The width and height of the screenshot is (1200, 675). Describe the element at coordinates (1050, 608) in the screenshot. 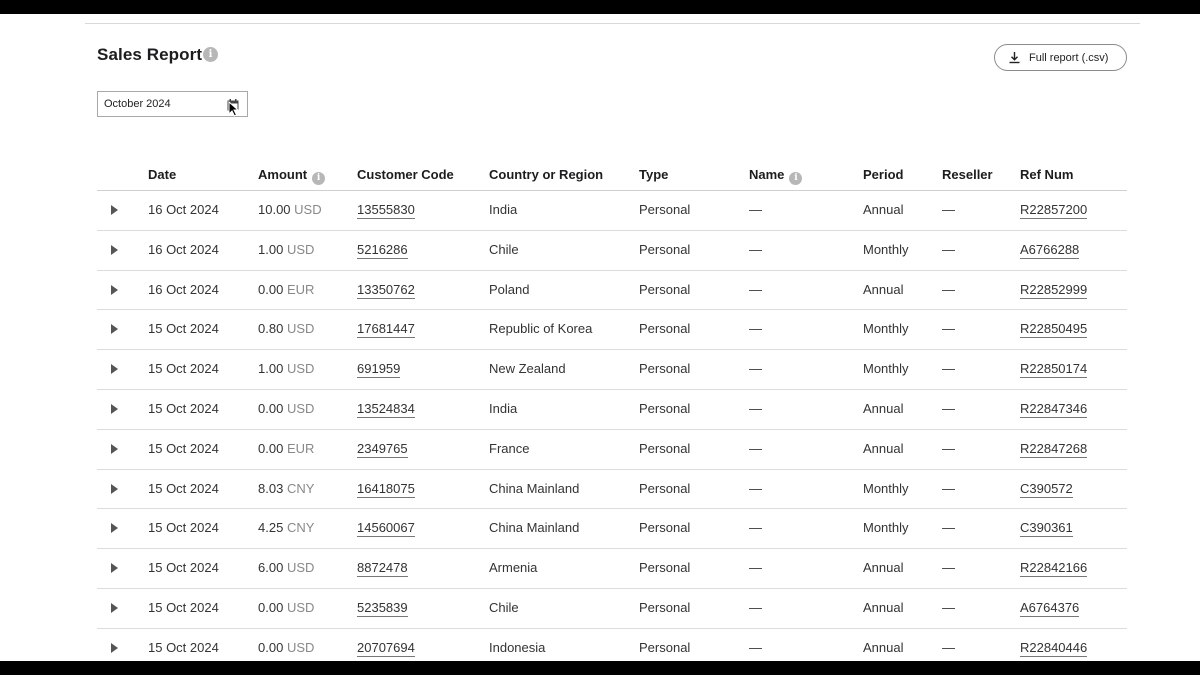

I see `ref-num-link: A6764376` at that location.